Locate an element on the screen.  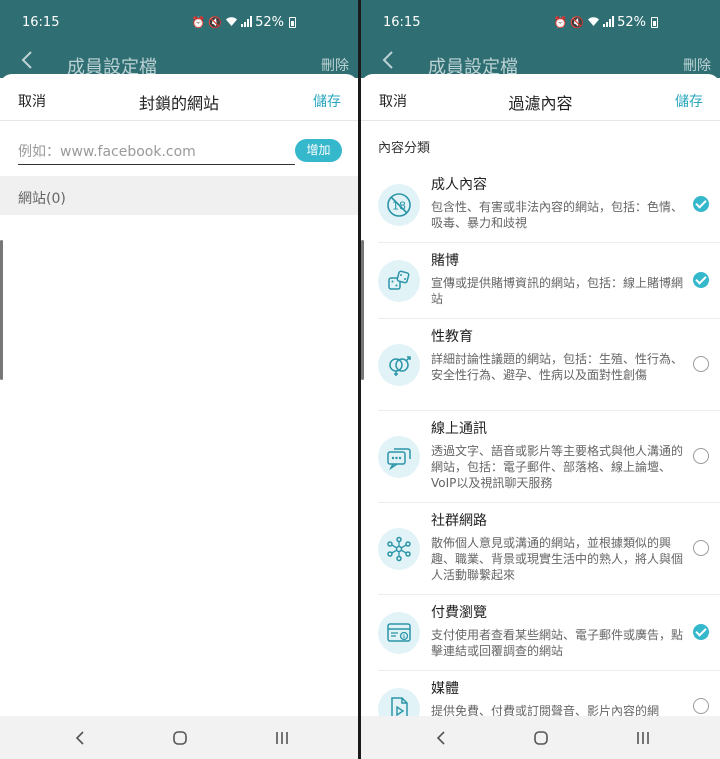
category-name: 媒體 is located at coordinates (445, 689).